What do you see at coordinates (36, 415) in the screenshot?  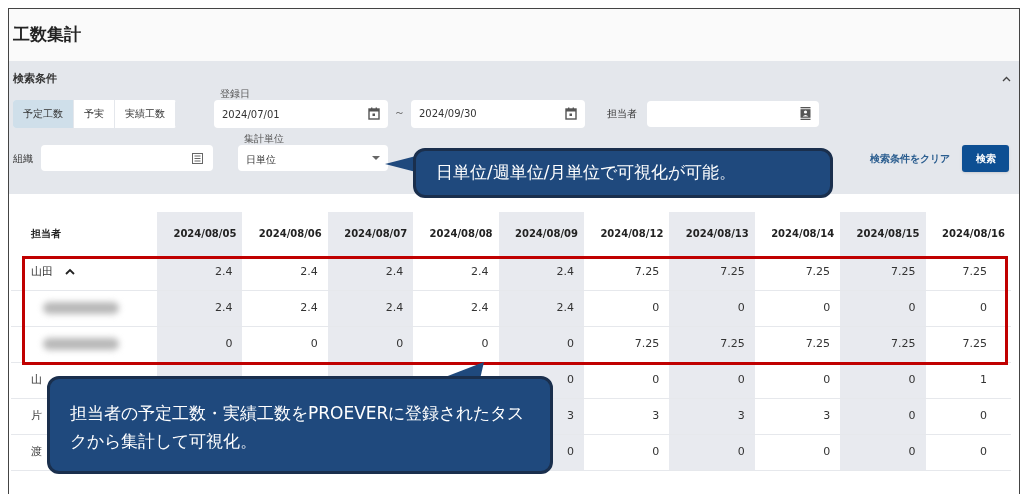 I see `assignee-name-text: 片` at bounding box center [36, 415].